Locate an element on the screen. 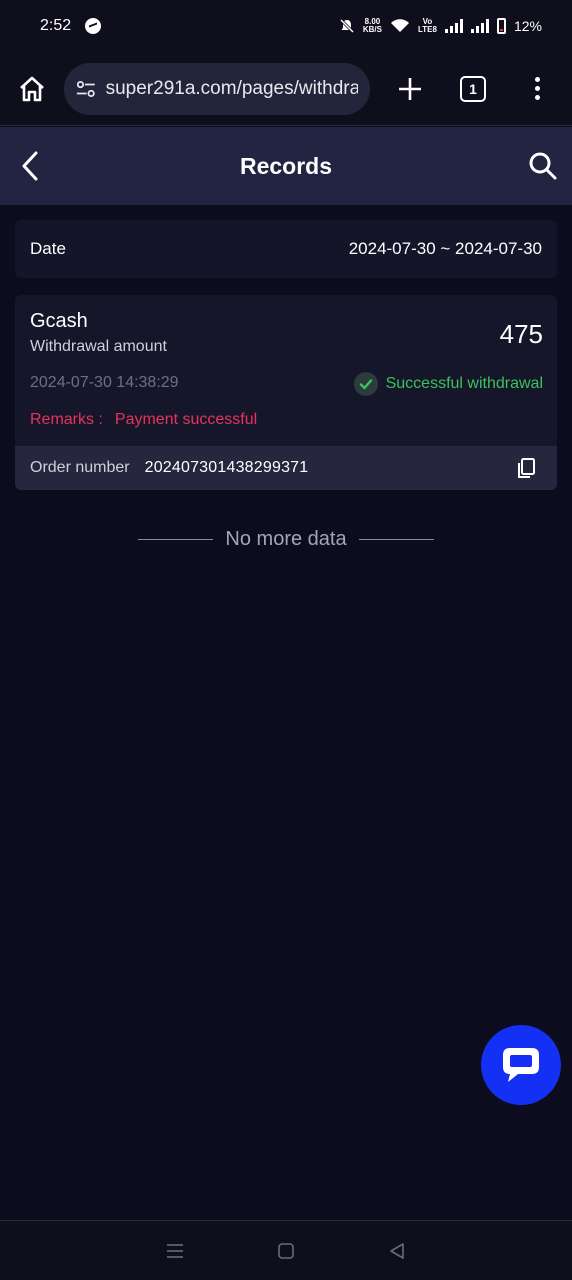  triangle-back-icon is located at coordinates (396, 1250).